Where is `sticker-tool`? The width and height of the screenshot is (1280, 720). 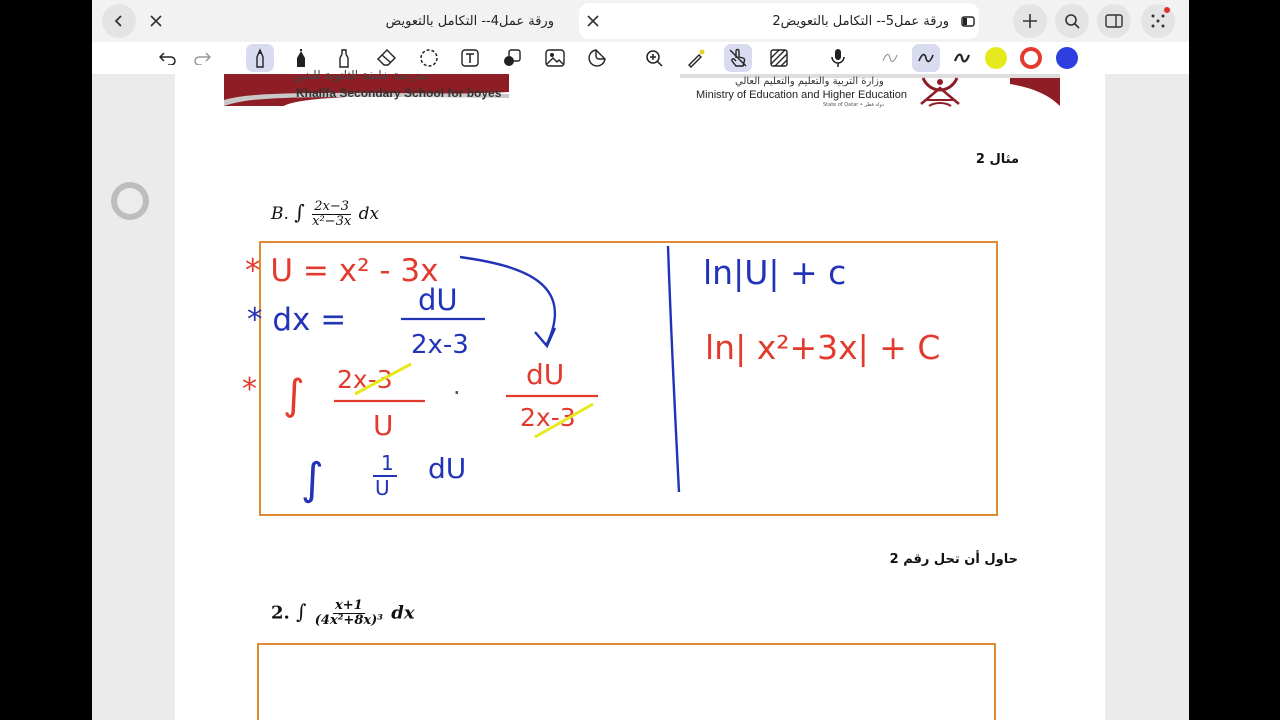
sticker-tool is located at coordinates (597, 58).